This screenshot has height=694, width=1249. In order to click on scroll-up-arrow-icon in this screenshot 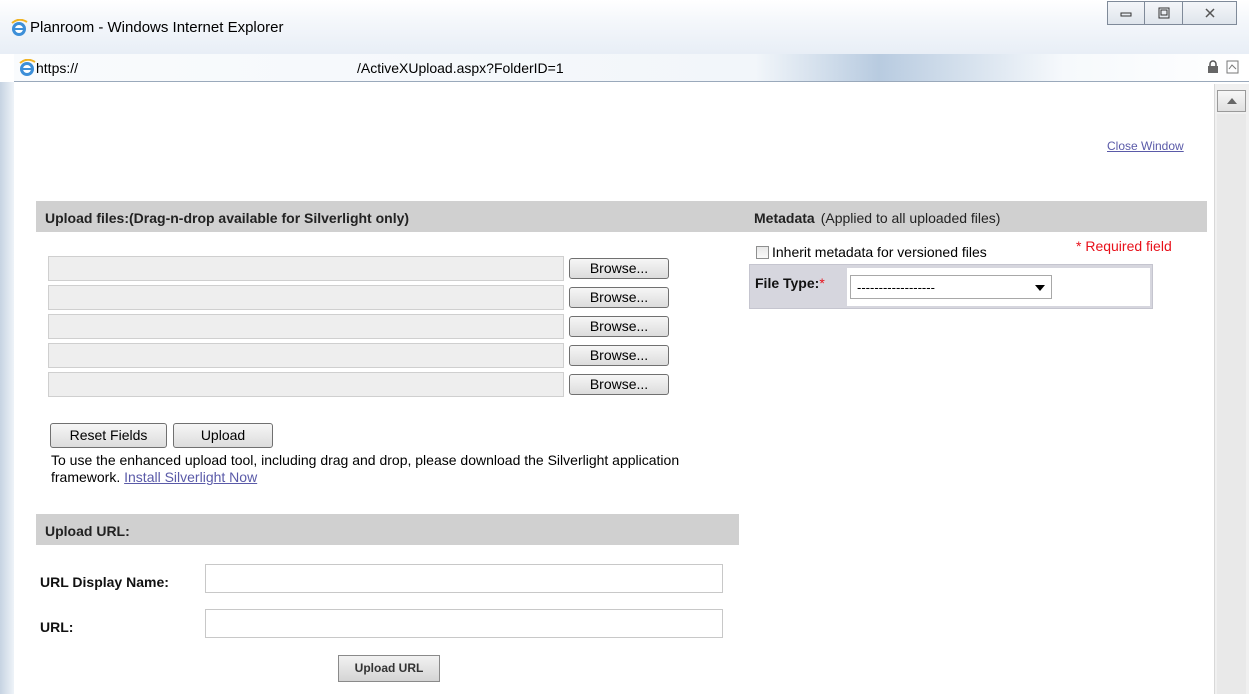, I will do `click(1231, 101)`.